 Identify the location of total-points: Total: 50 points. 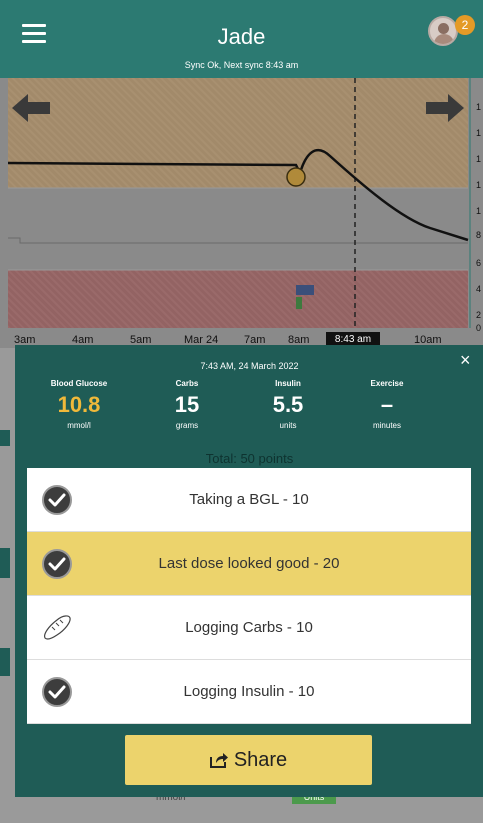
(249, 458).